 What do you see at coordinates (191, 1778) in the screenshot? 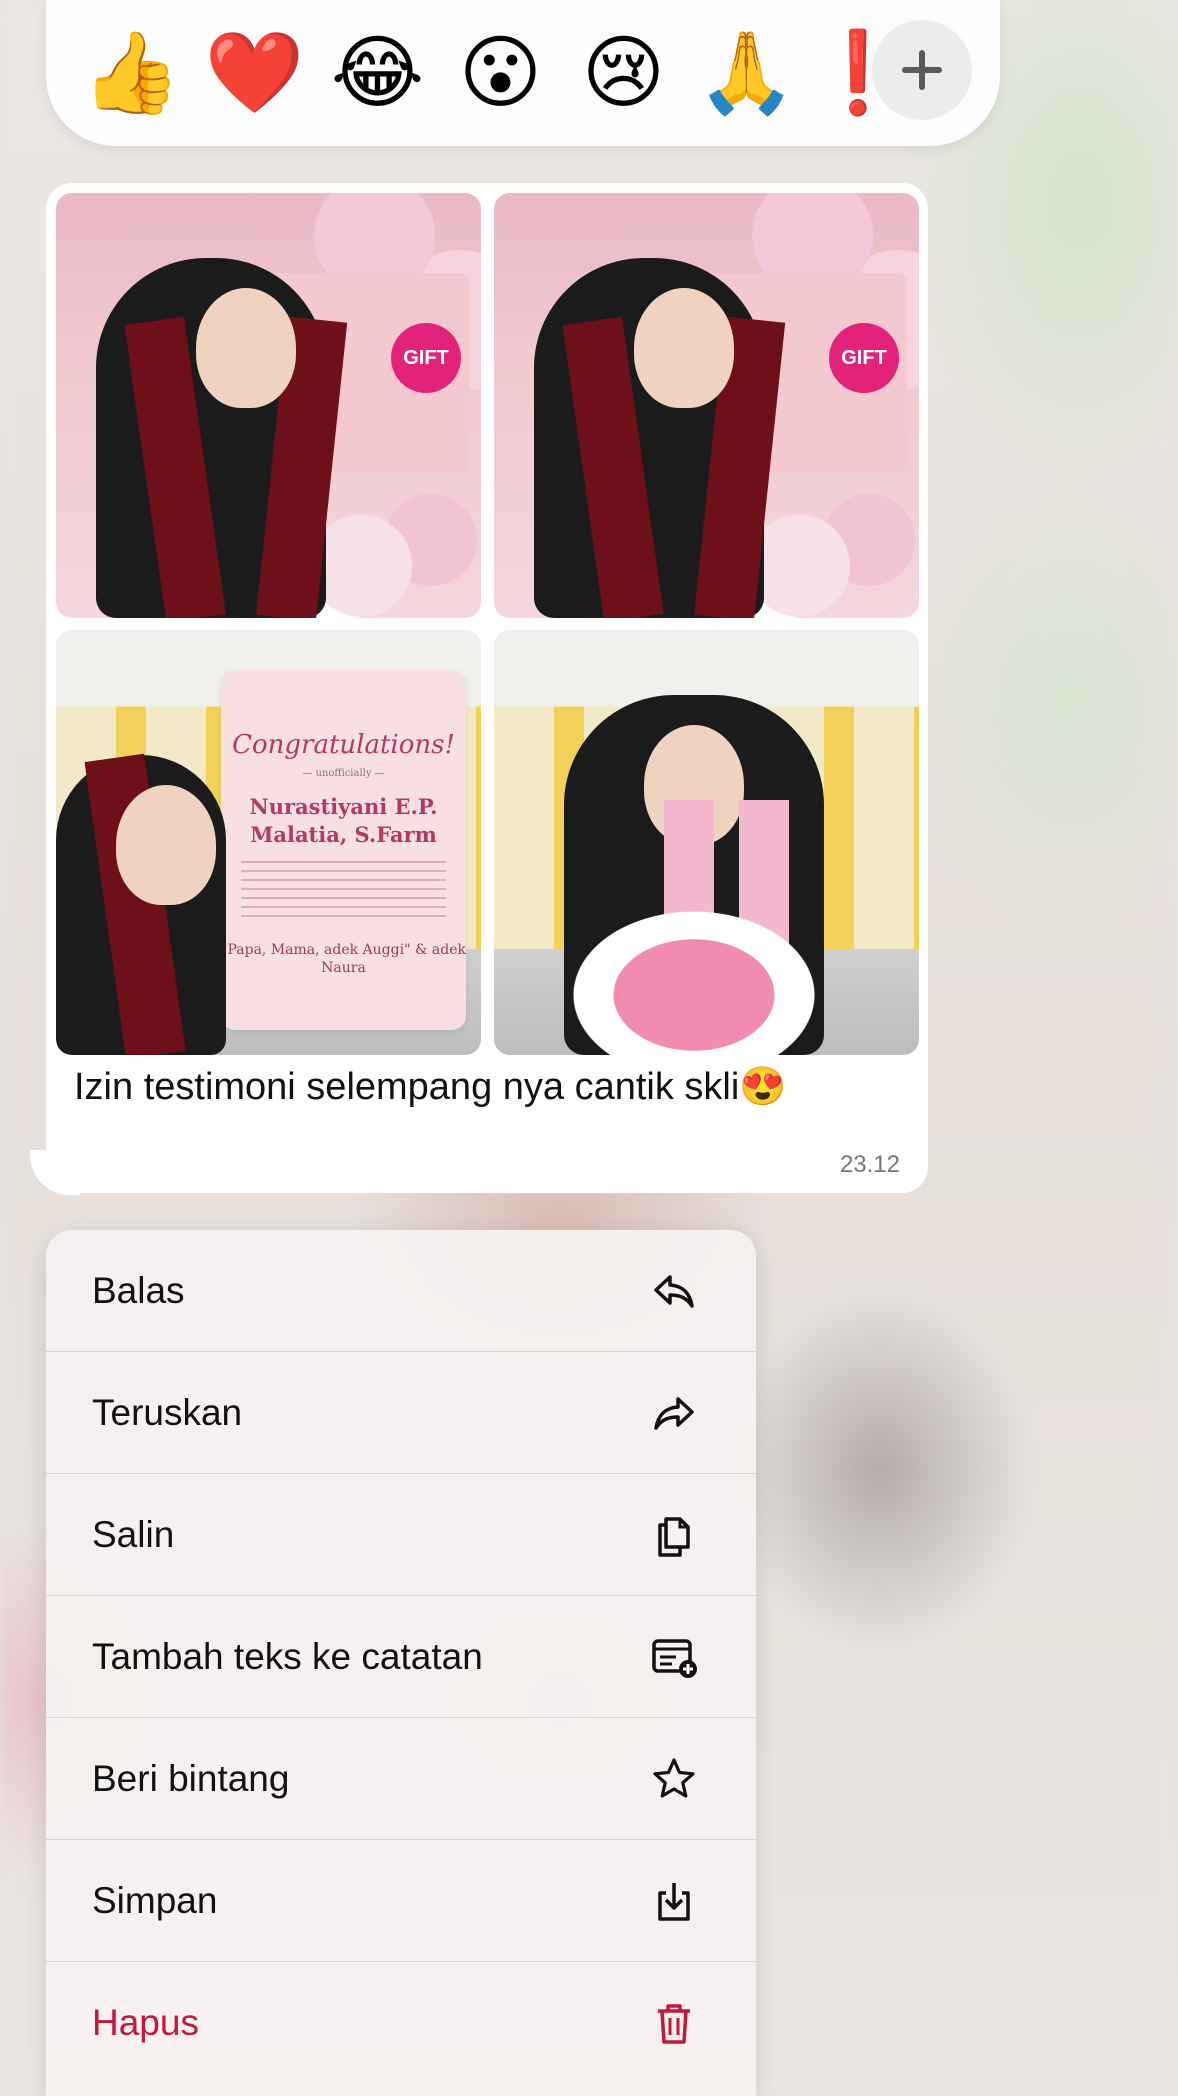
I see `menu-item-label: Beri bintang` at bounding box center [191, 1778].